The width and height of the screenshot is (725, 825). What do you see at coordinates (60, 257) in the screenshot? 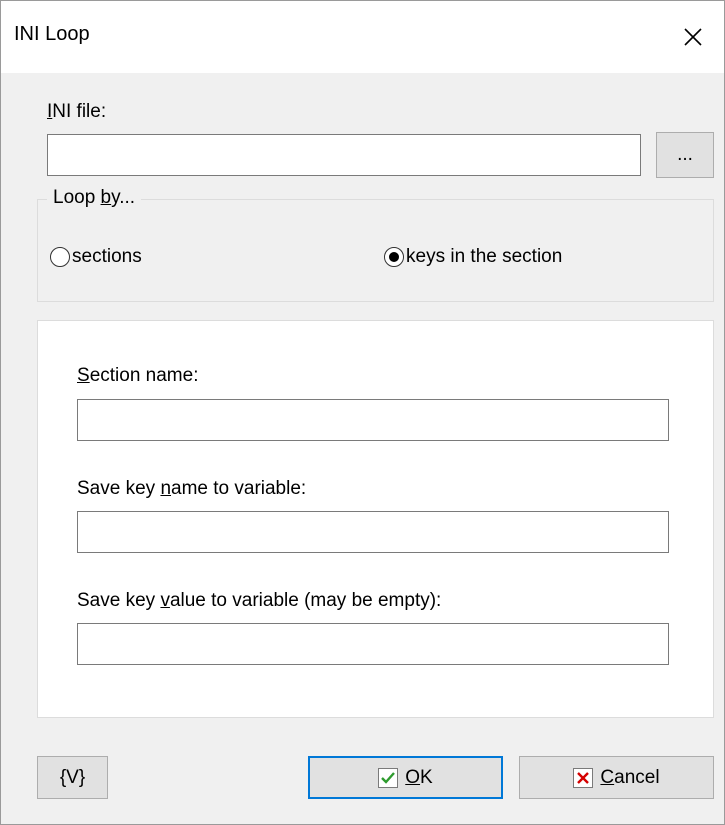
I see `radio-sections-circle` at bounding box center [60, 257].